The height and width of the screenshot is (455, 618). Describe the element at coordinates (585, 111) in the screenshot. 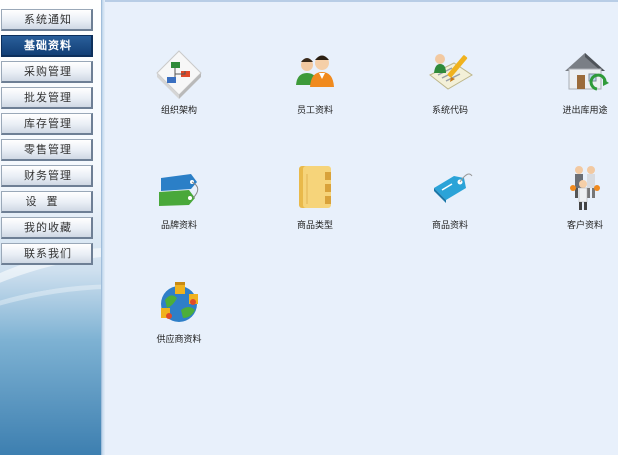

I see `tile-label: 进出库用途` at that location.